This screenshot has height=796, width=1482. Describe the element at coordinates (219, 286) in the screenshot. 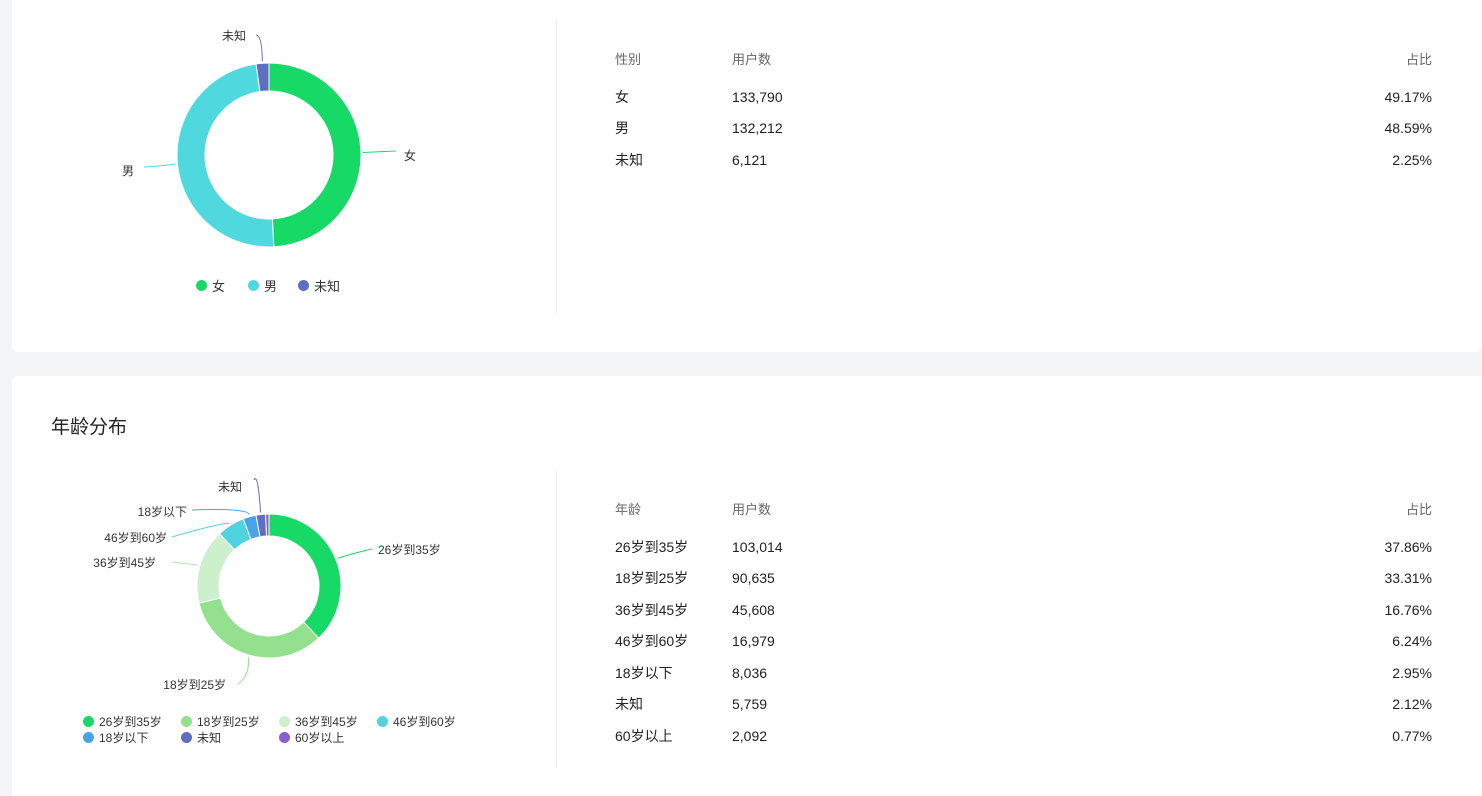

I see `legend-label: 女` at that location.